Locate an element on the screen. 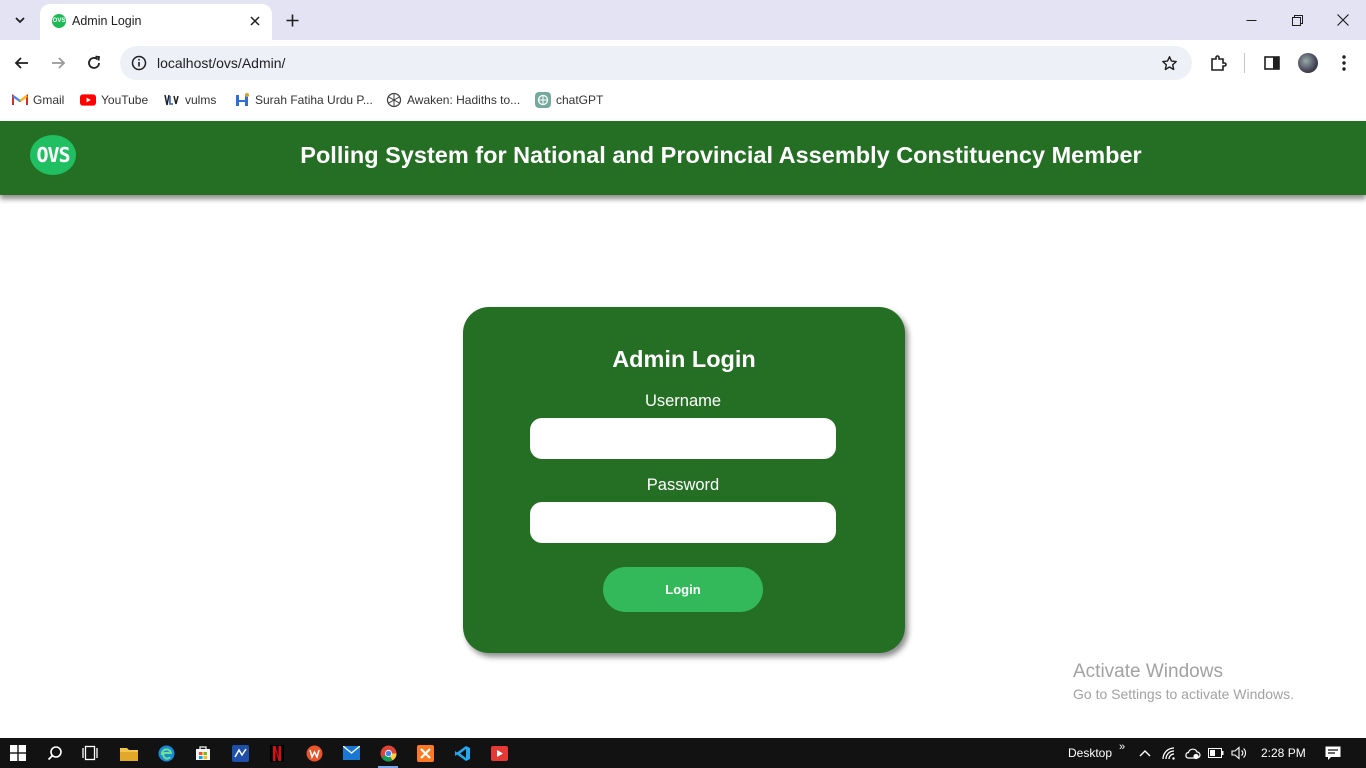 This screenshot has width=1366, height=768. back-button is located at coordinates (22, 63).